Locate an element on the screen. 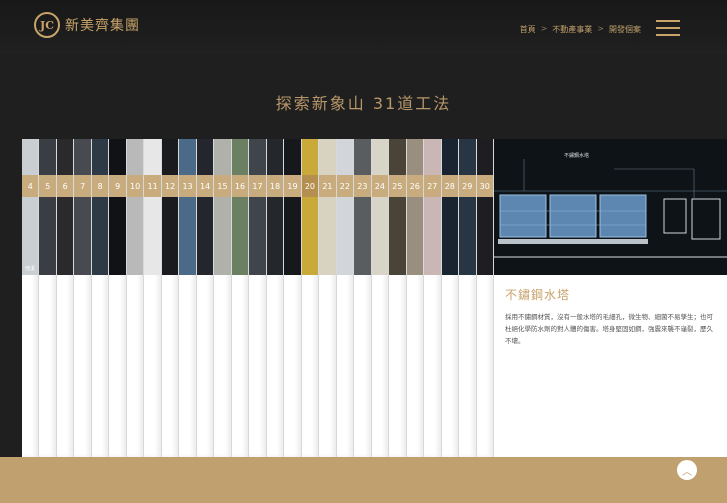 Image resolution: width=727 pixels, height=503 pixels. top-navigation-bar: JC 新美齊集團 首頁 > 不動產事業 > 開發個案 is located at coordinates (363, 27).